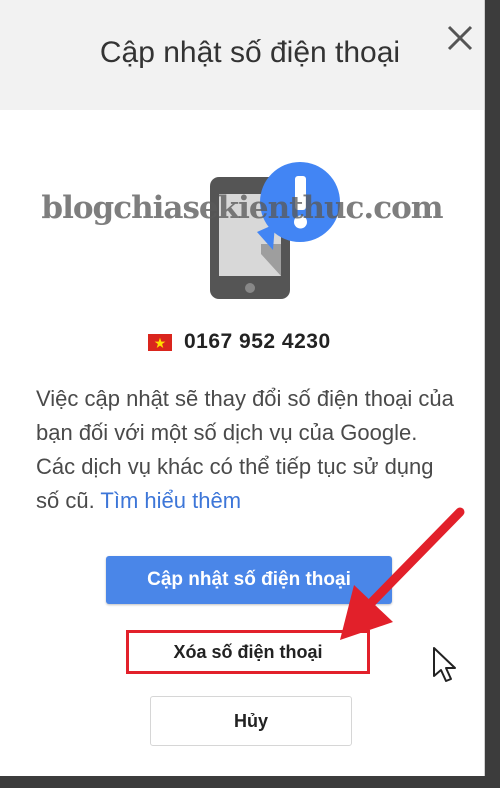  I want to click on mouse-cursor-icon, so click(444, 664).